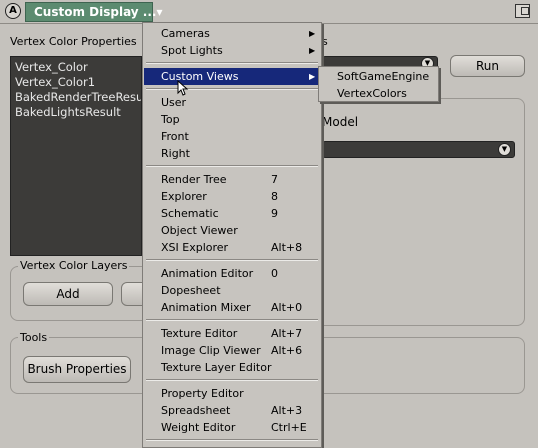 Image resolution: width=538 pixels, height=448 pixels. What do you see at coordinates (274, 196) in the screenshot?
I see `menu-item-shortcut: 8` at bounding box center [274, 196].